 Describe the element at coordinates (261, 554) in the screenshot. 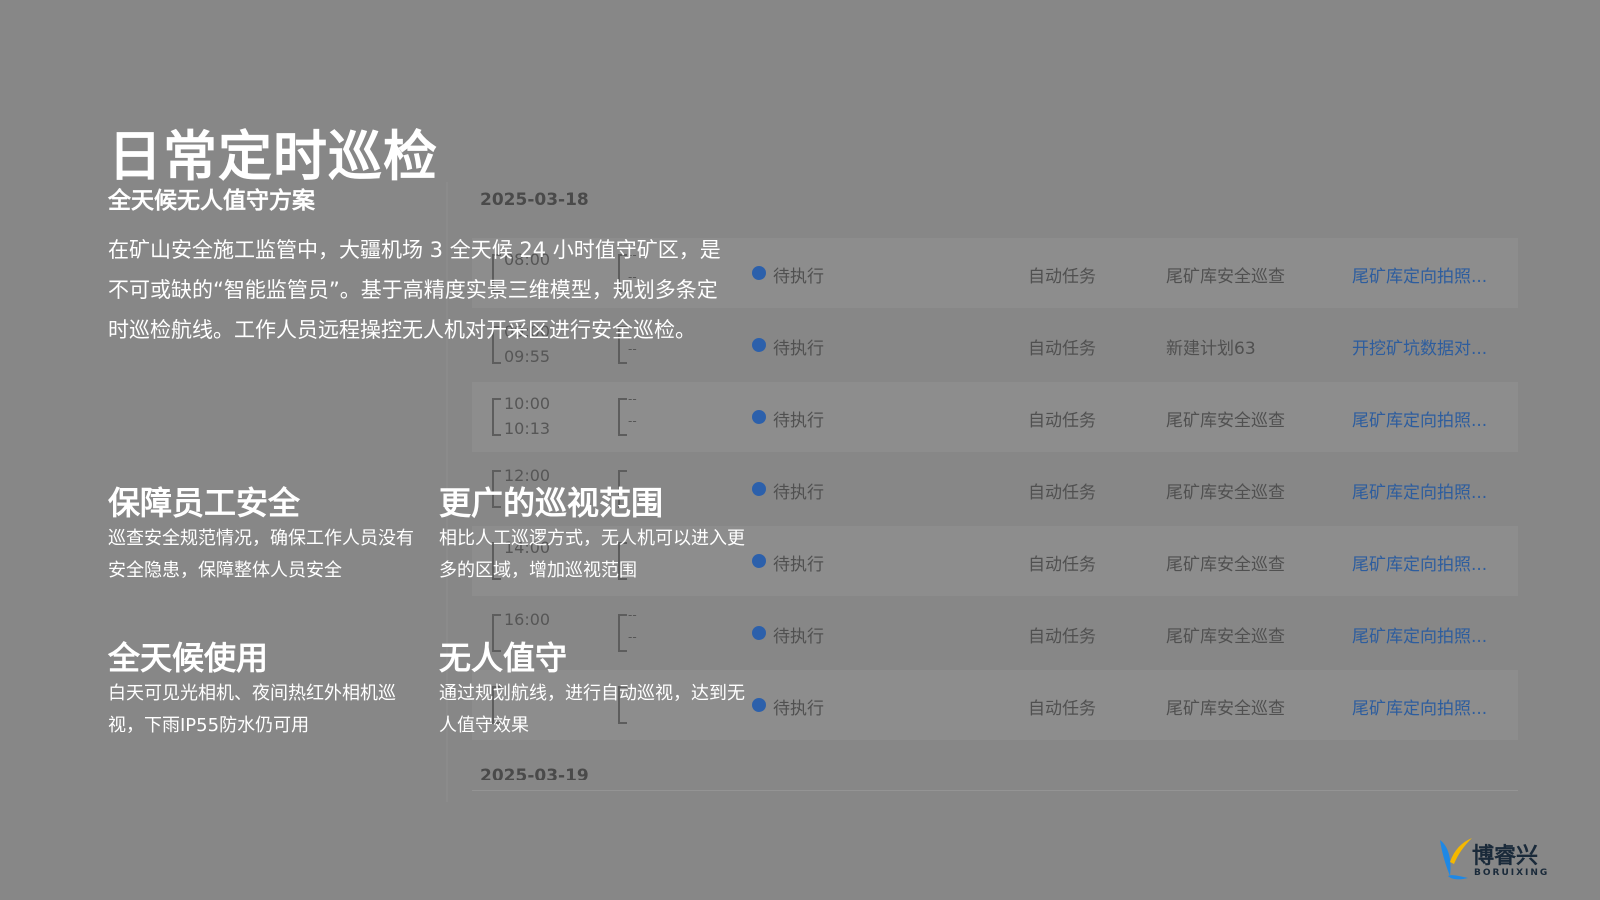

I see `feature-desc-staff-safety: 巡查安全规范情况，确保工作人员没有安全隐患，保障整体人员安全` at that location.